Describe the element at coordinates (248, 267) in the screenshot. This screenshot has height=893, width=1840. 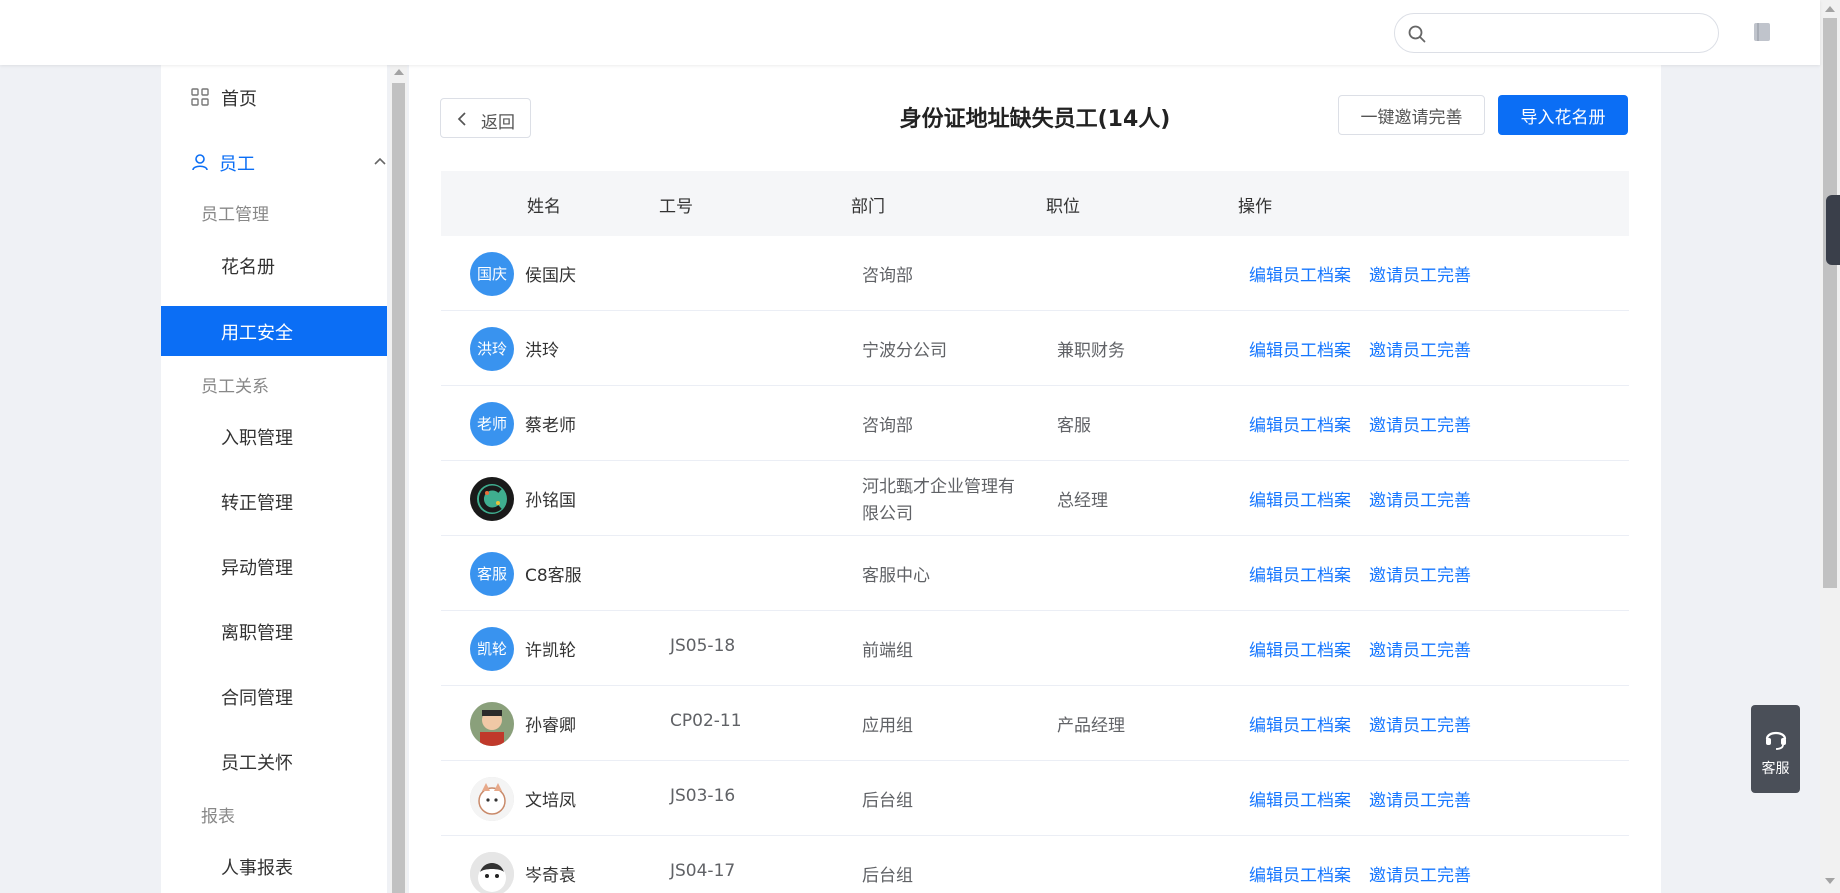
I see `sidebar-item-label: 花名册` at that location.